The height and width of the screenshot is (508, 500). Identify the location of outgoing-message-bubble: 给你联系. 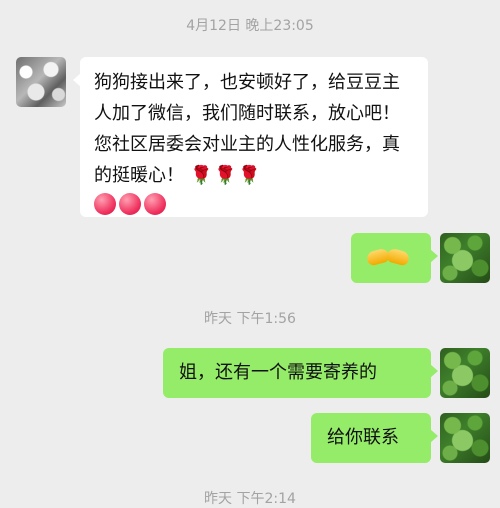
(374, 438).